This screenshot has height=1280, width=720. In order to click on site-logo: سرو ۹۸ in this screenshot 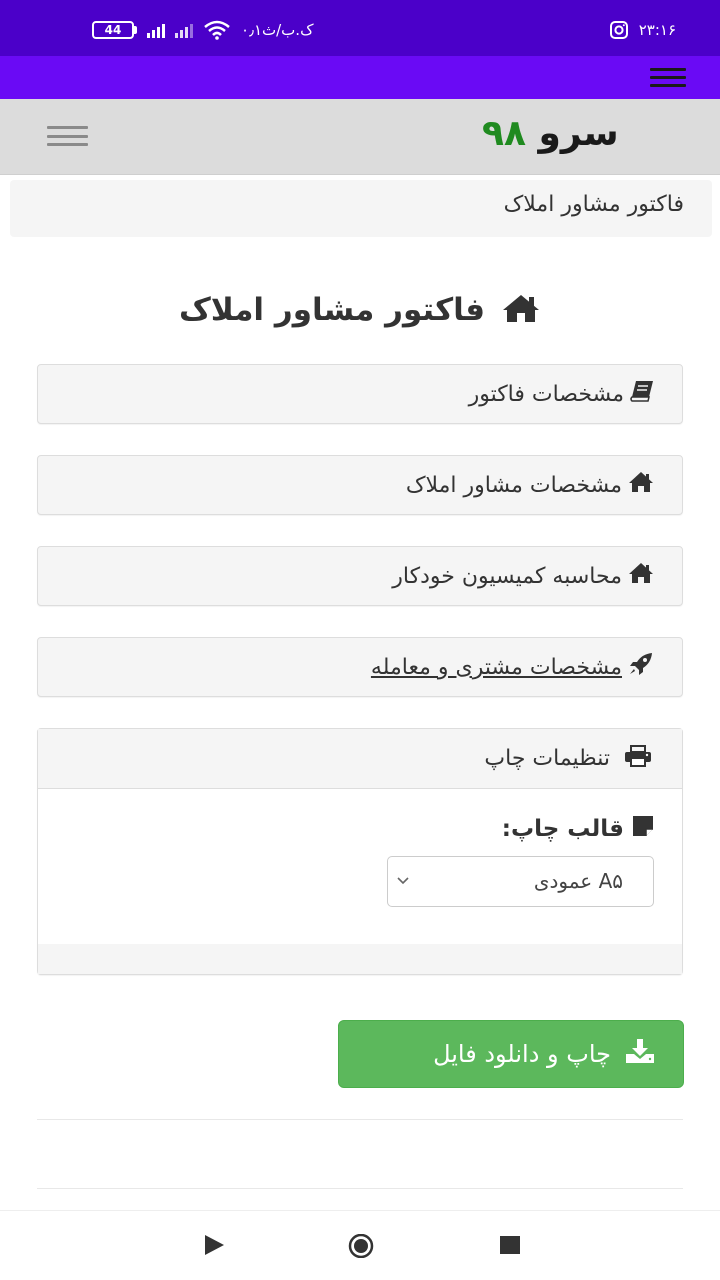, I will do `click(550, 133)`.